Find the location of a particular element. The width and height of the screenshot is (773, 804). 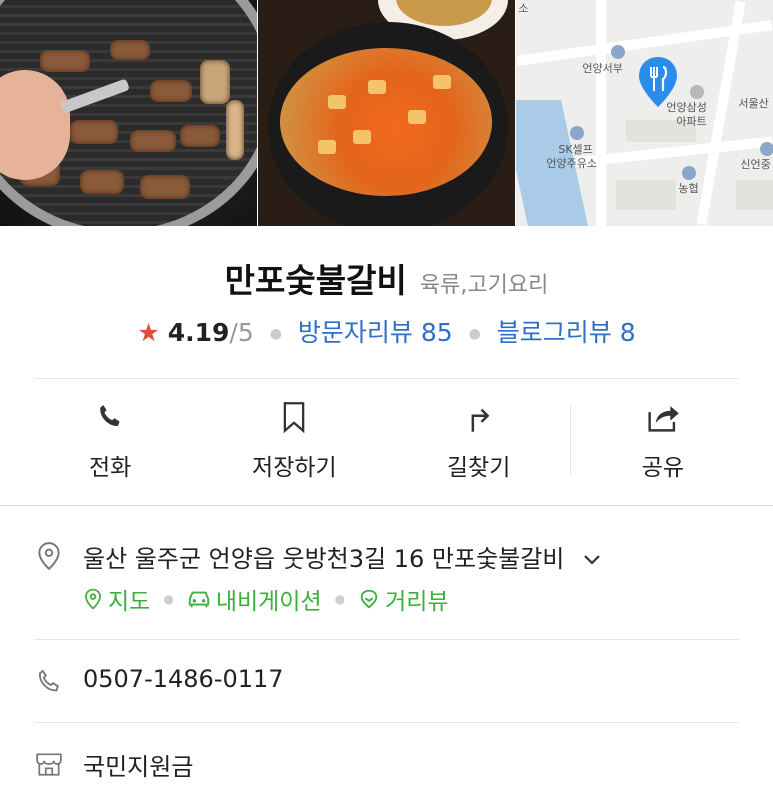

rating-score: 4.19 is located at coordinates (198, 332).